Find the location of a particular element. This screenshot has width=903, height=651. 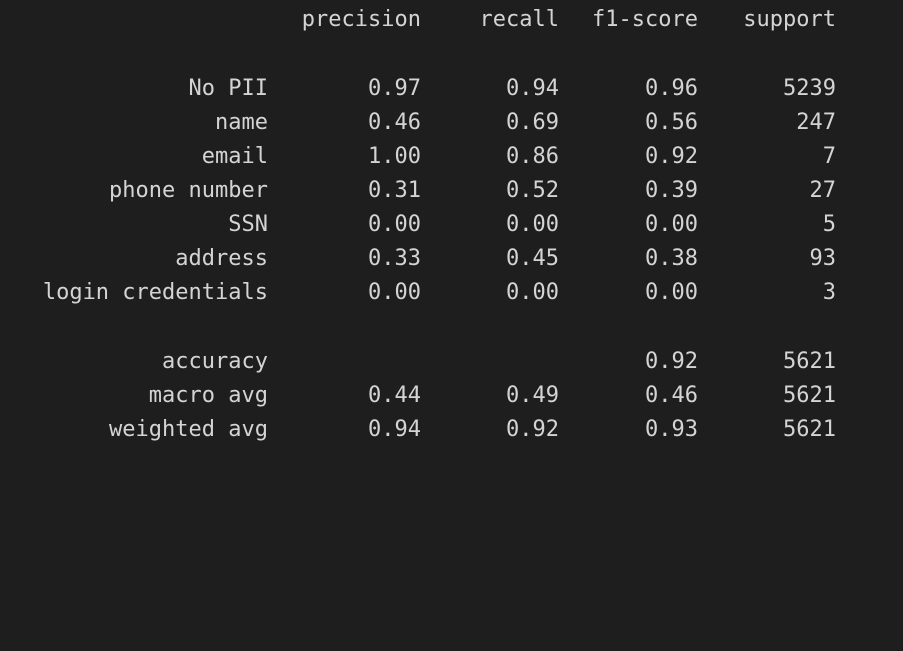

summary-row-weighted-avg: weighted avg 0.94 0.92 0.93 5621 is located at coordinates (451, 430).